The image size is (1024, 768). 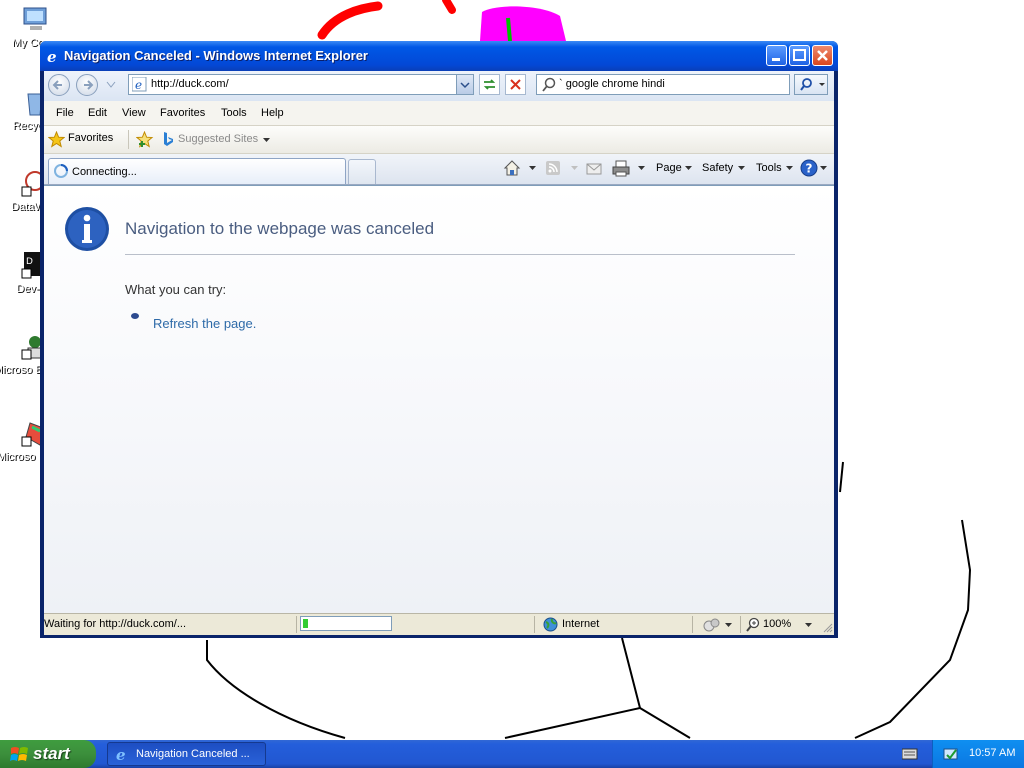 What do you see at coordinates (97, 113) in the screenshot?
I see `menu-edit: Edit` at bounding box center [97, 113].